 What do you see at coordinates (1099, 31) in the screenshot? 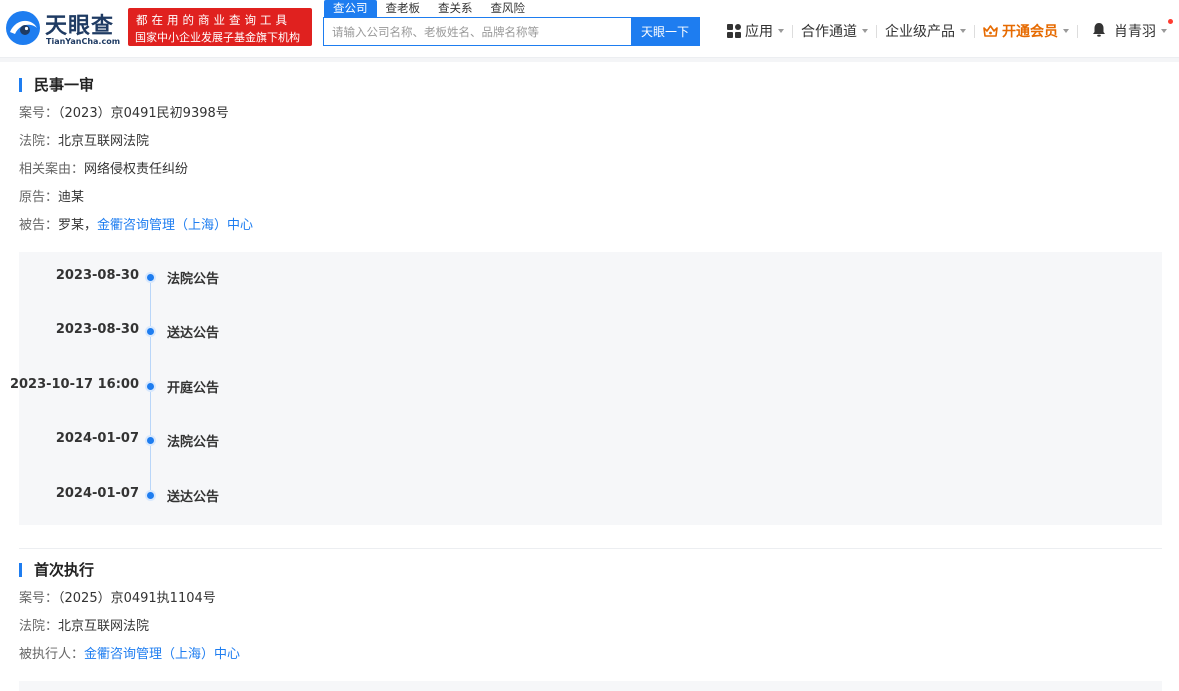
I see `notification-bell-icon` at bounding box center [1099, 31].